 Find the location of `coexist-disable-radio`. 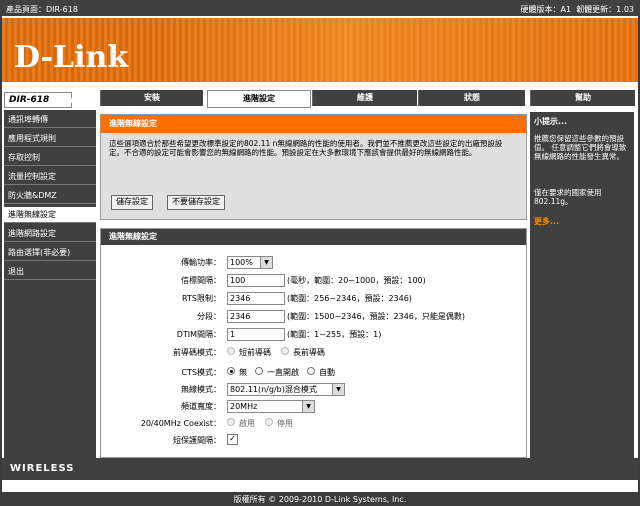

coexist-disable-radio is located at coordinates (269, 422).